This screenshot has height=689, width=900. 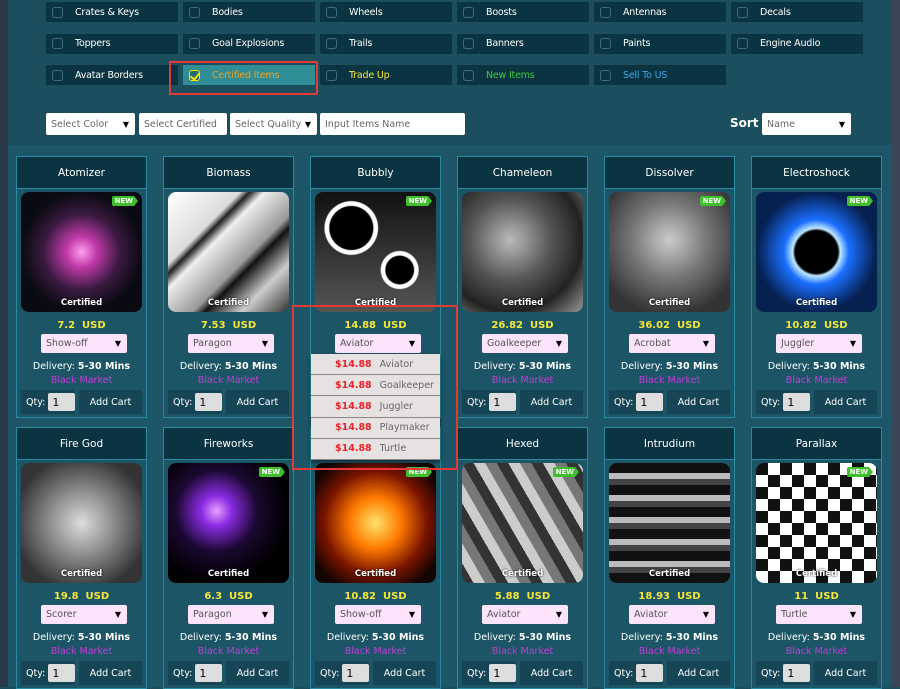 I want to click on price-value: 26.82, so click(x=507, y=325).